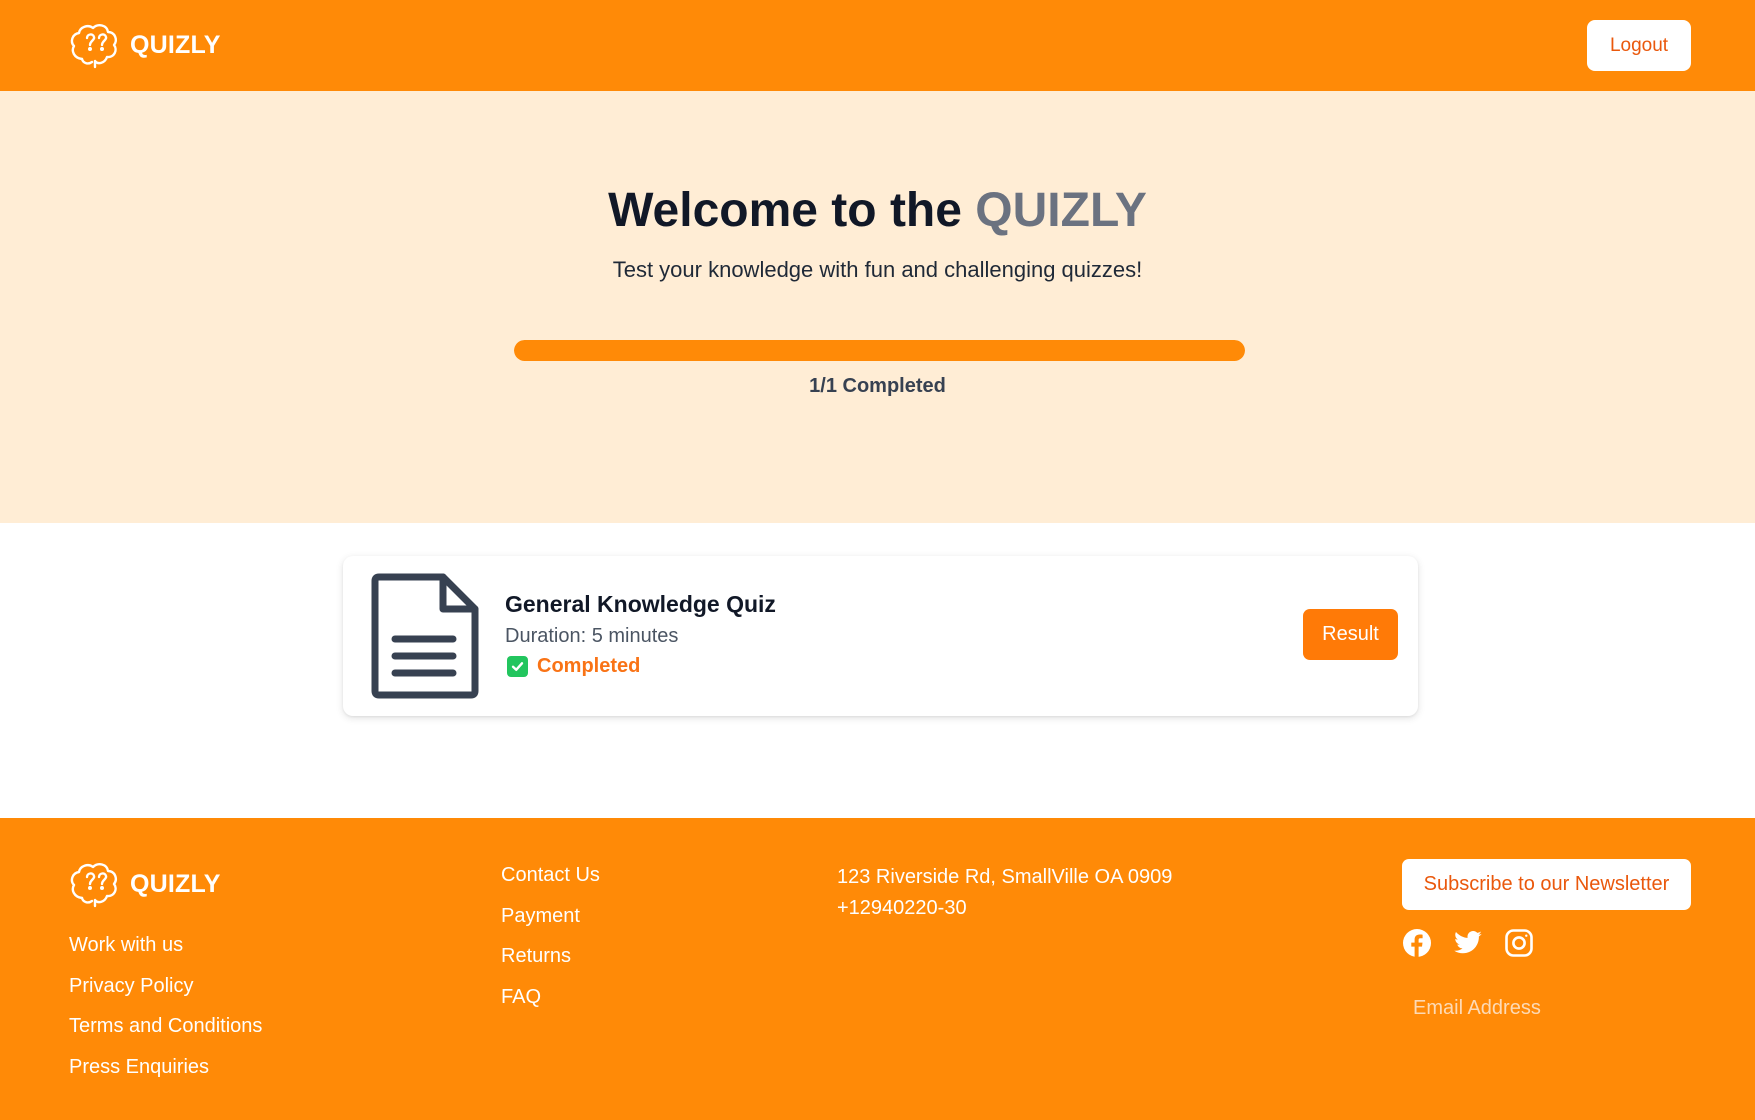 Image resolution: width=1755 pixels, height=1120 pixels. What do you see at coordinates (640, 604) in the screenshot?
I see `quiz-title: General Knowledge Quiz` at bounding box center [640, 604].